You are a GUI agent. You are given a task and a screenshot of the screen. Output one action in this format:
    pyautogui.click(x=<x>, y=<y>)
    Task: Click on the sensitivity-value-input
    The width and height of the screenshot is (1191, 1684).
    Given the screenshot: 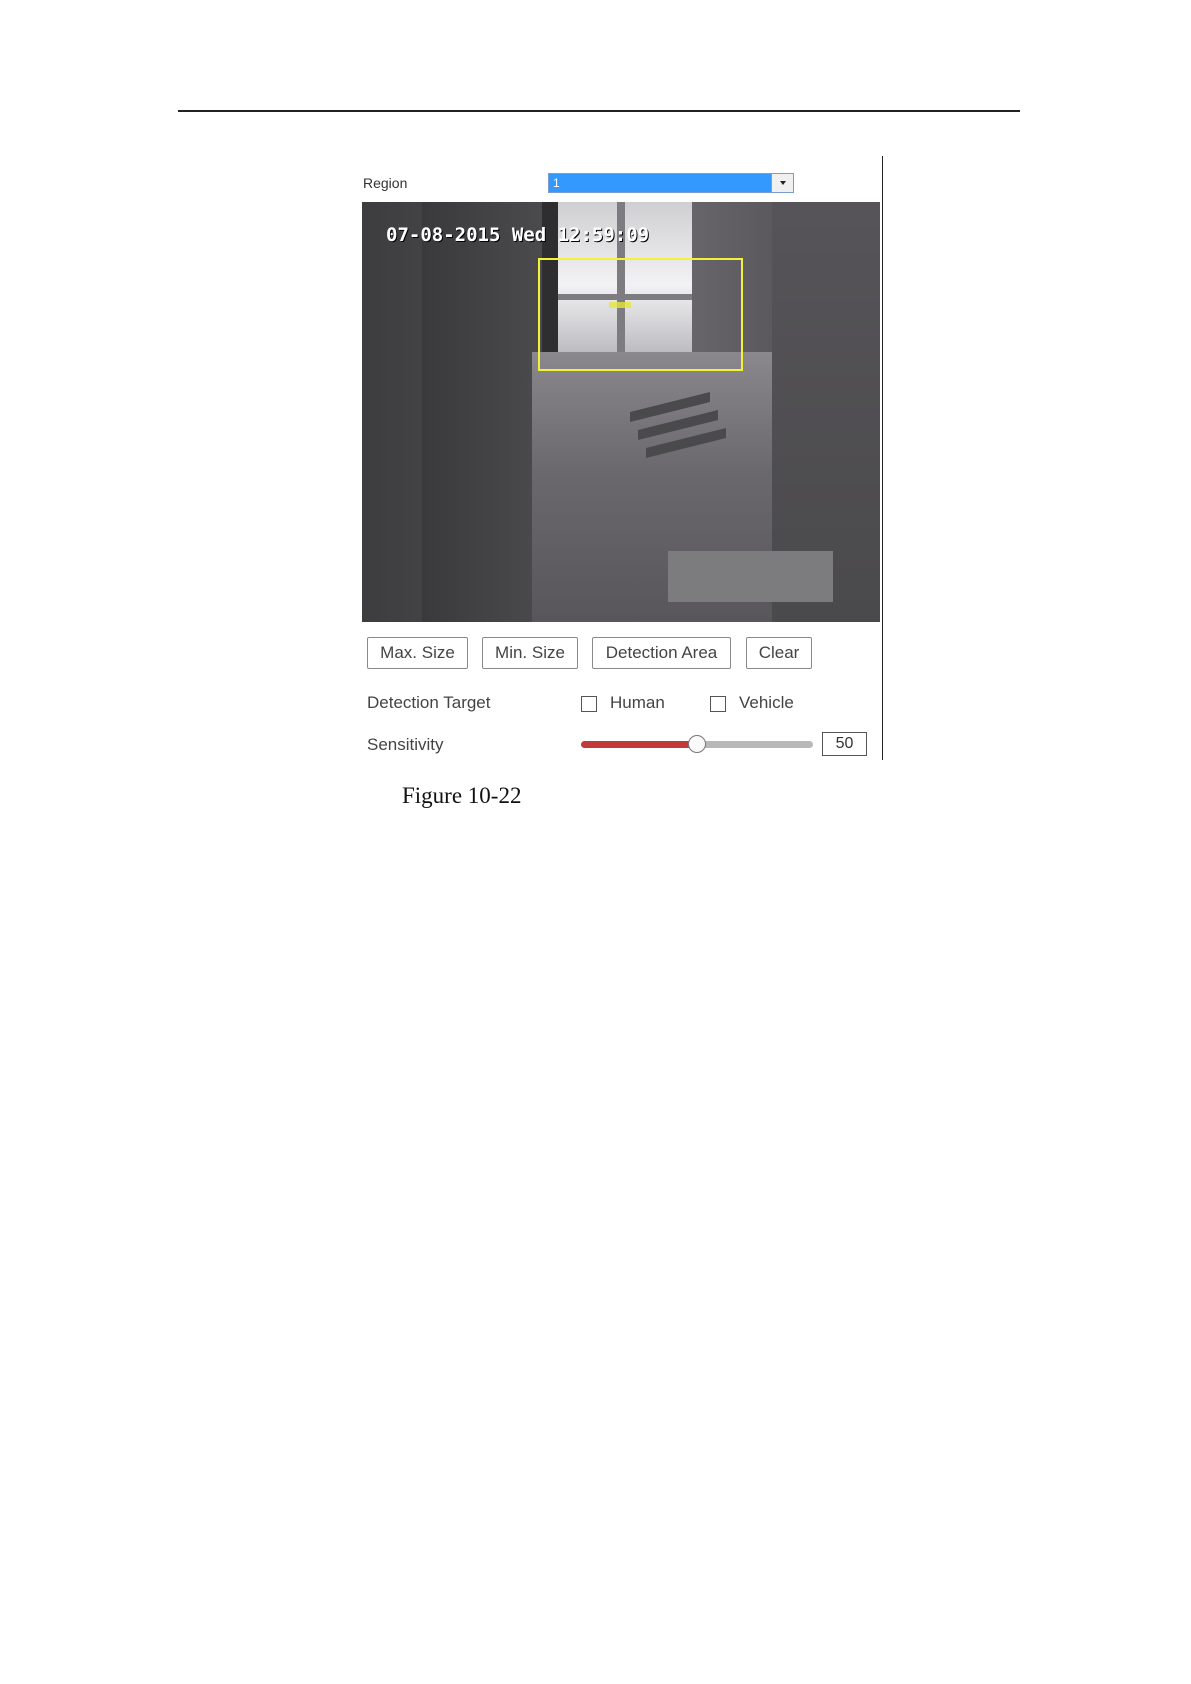 What is the action you would take?
    pyautogui.click(x=844, y=744)
    